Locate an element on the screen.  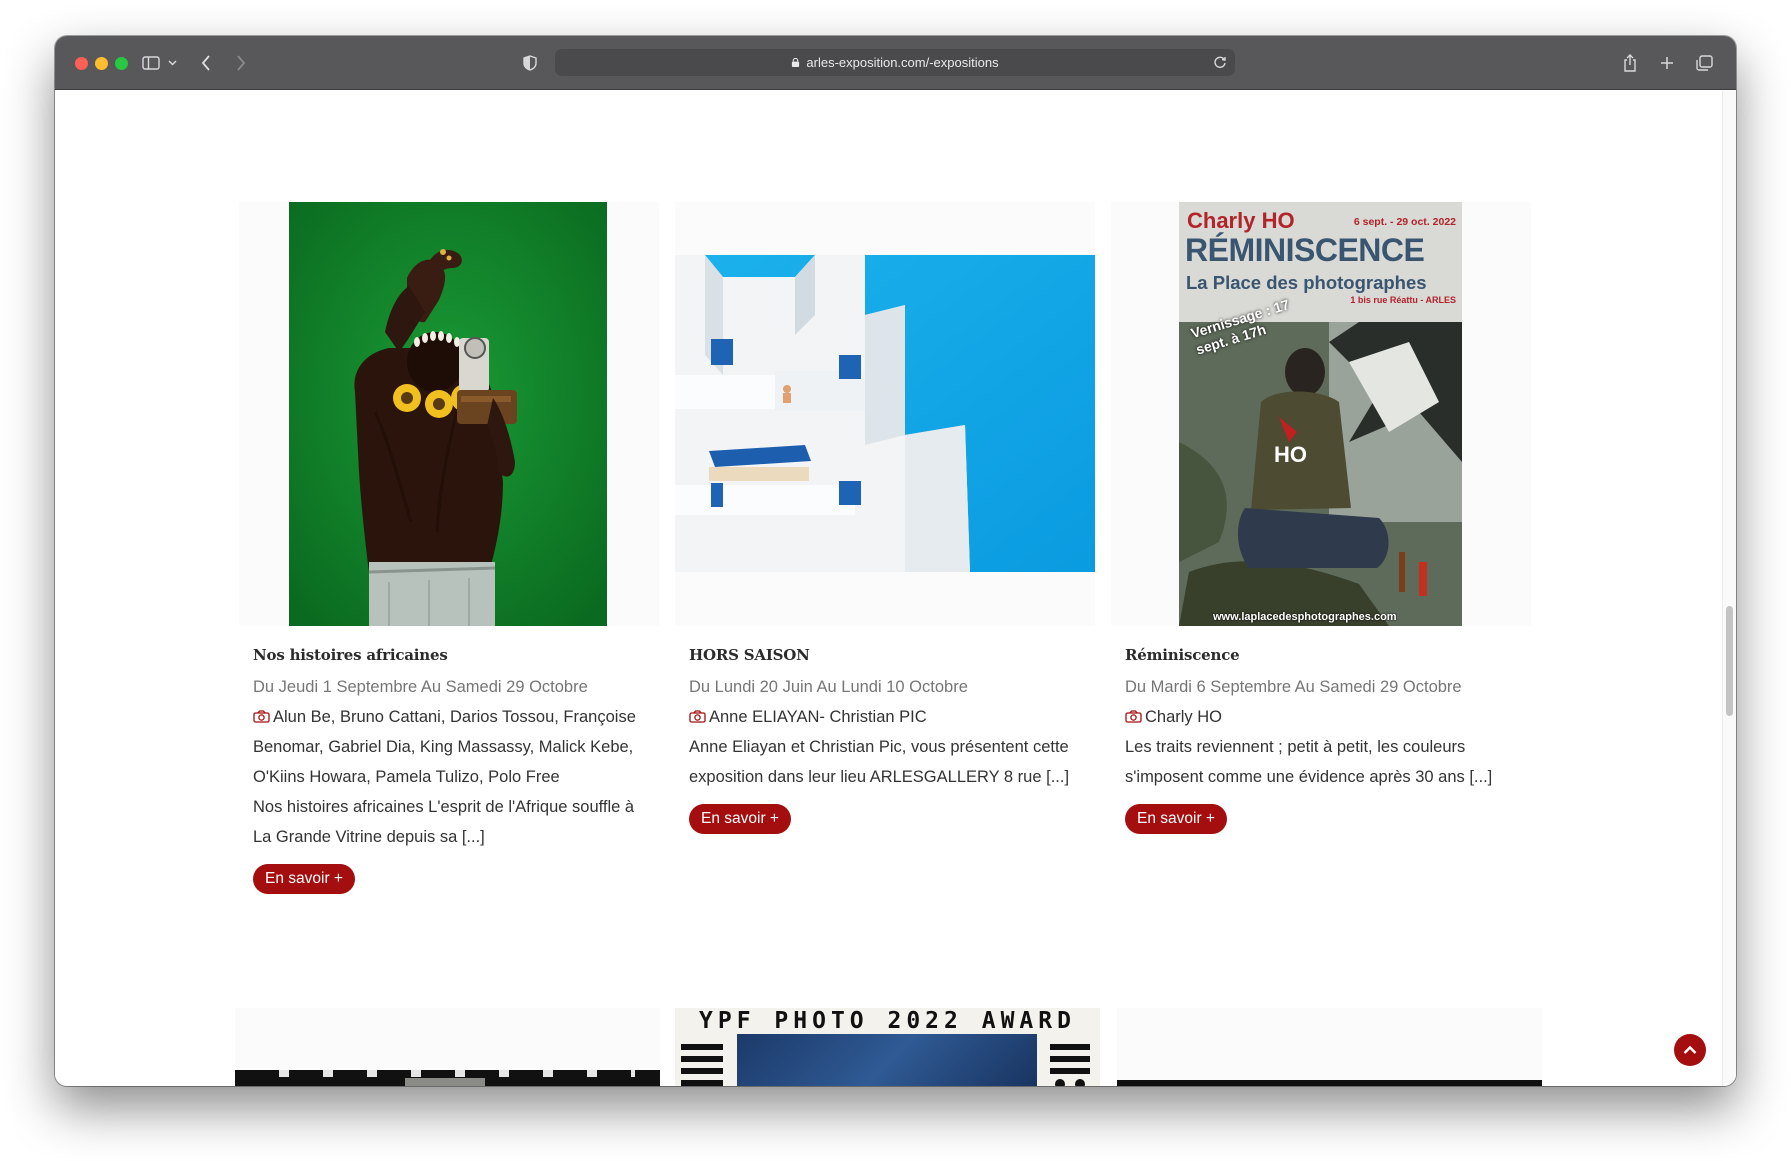
africa-photo-image is located at coordinates (448, 414).